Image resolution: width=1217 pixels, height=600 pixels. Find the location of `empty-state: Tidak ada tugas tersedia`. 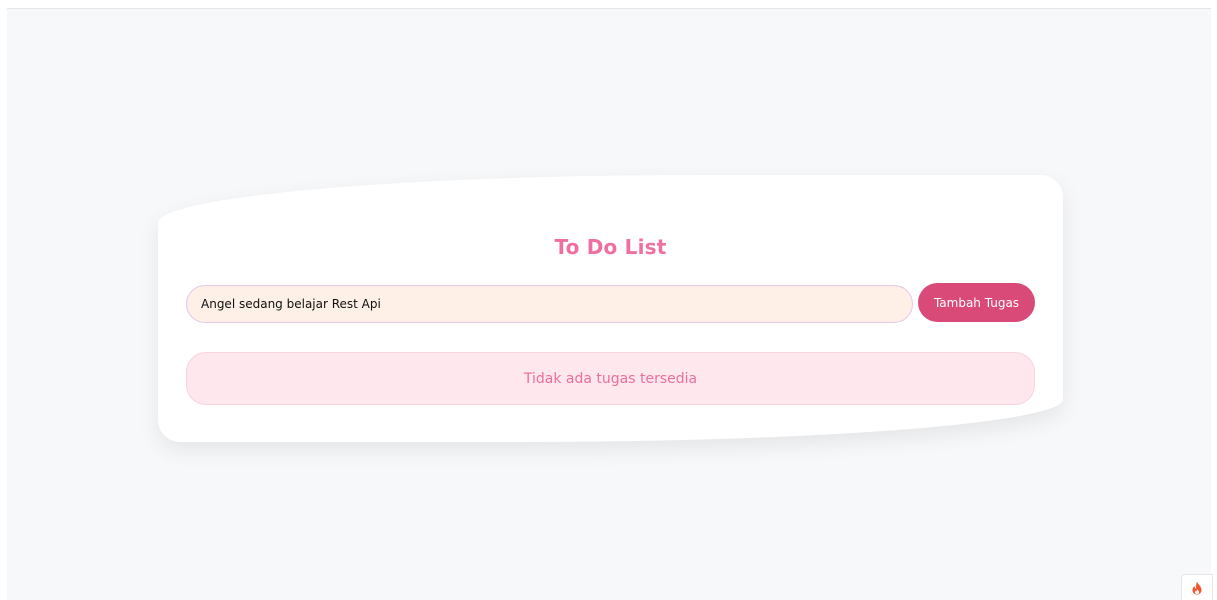

empty-state: Tidak ada tugas tersedia is located at coordinates (610, 378).